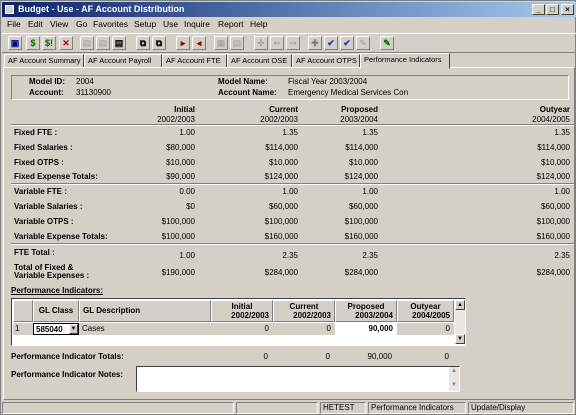 The image size is (576, 415). I want to click on minimize-button: _, so click(538, 9).